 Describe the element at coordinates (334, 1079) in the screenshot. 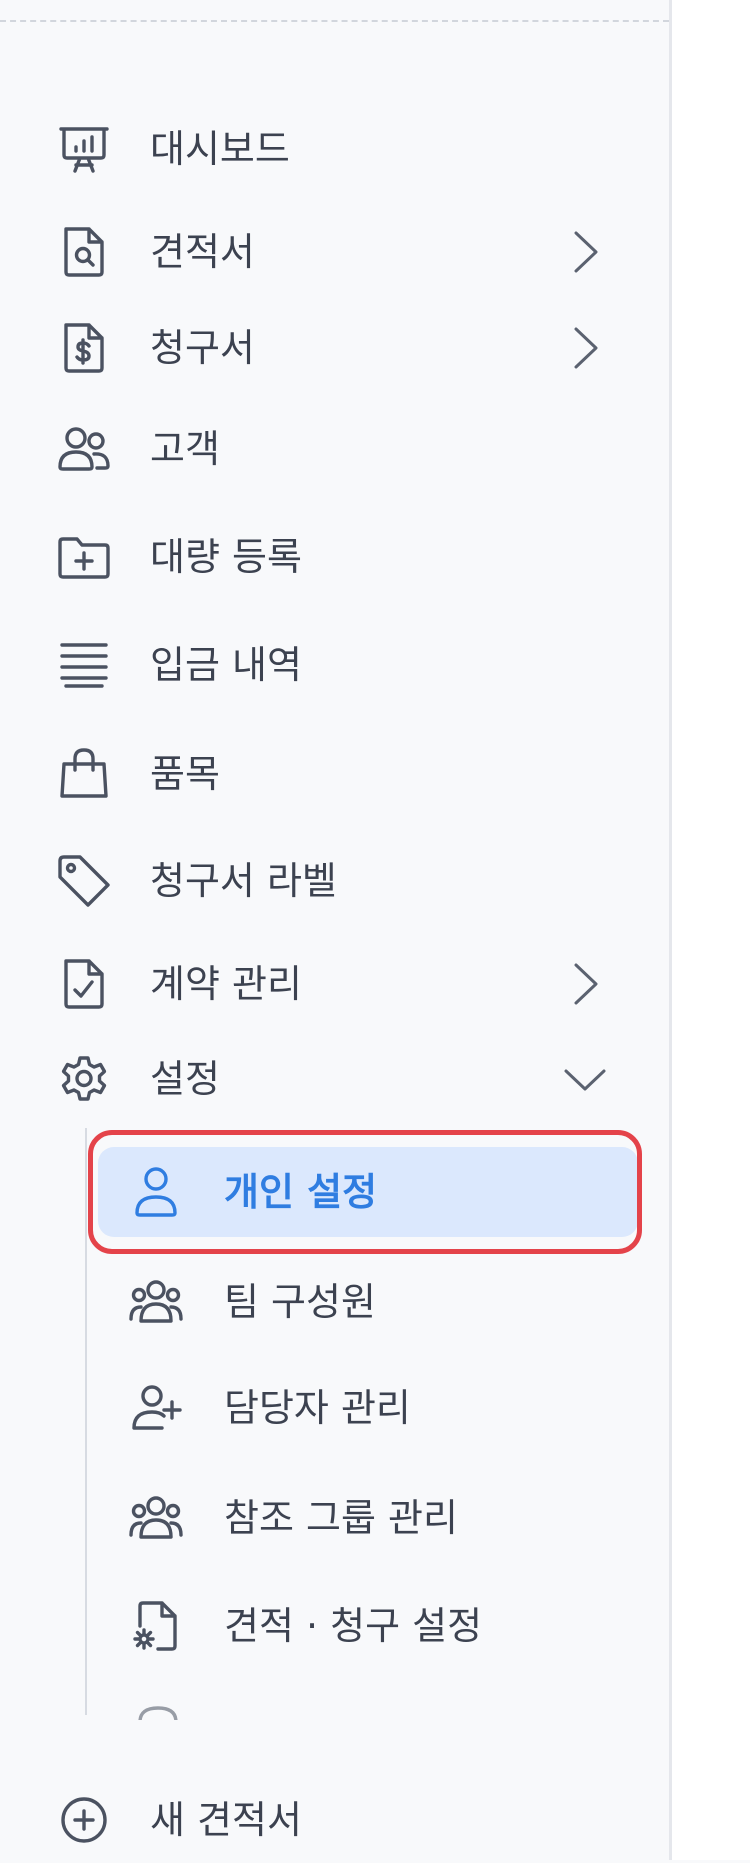

I see `sidebar-item-settings: 설정` at that location.